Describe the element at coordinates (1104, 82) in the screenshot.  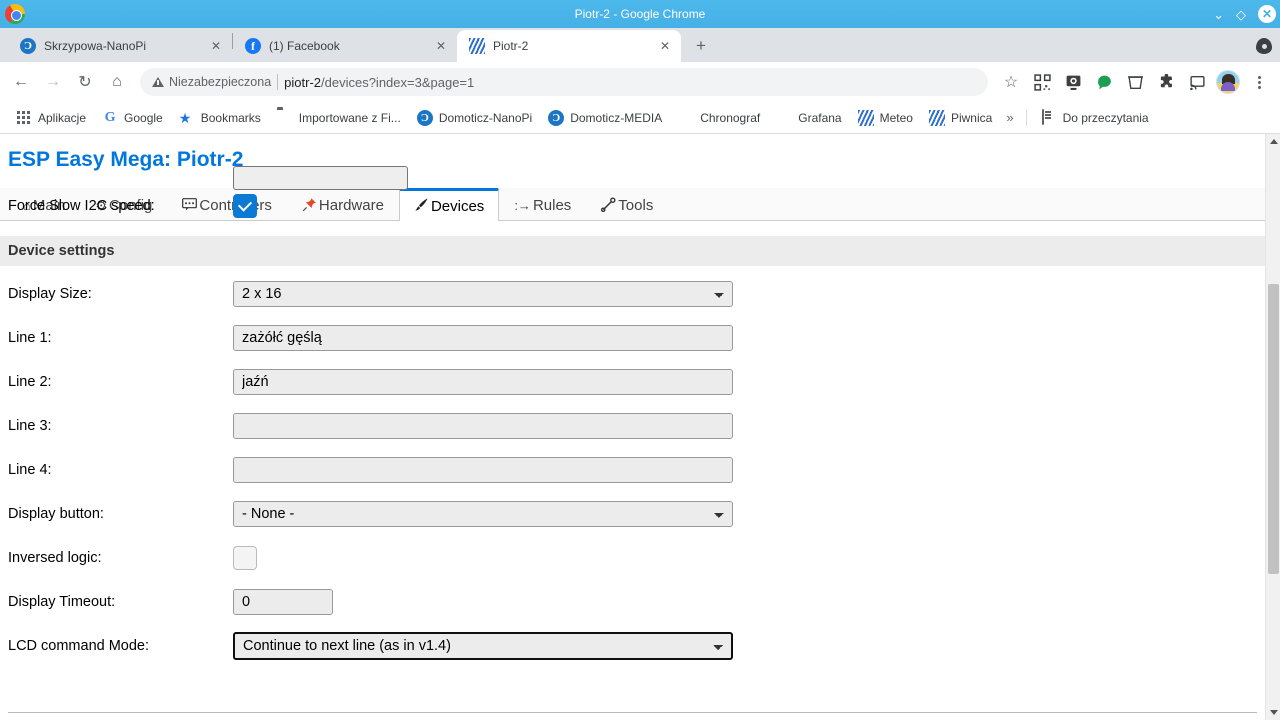
I see `green-dot-icon` at that location.